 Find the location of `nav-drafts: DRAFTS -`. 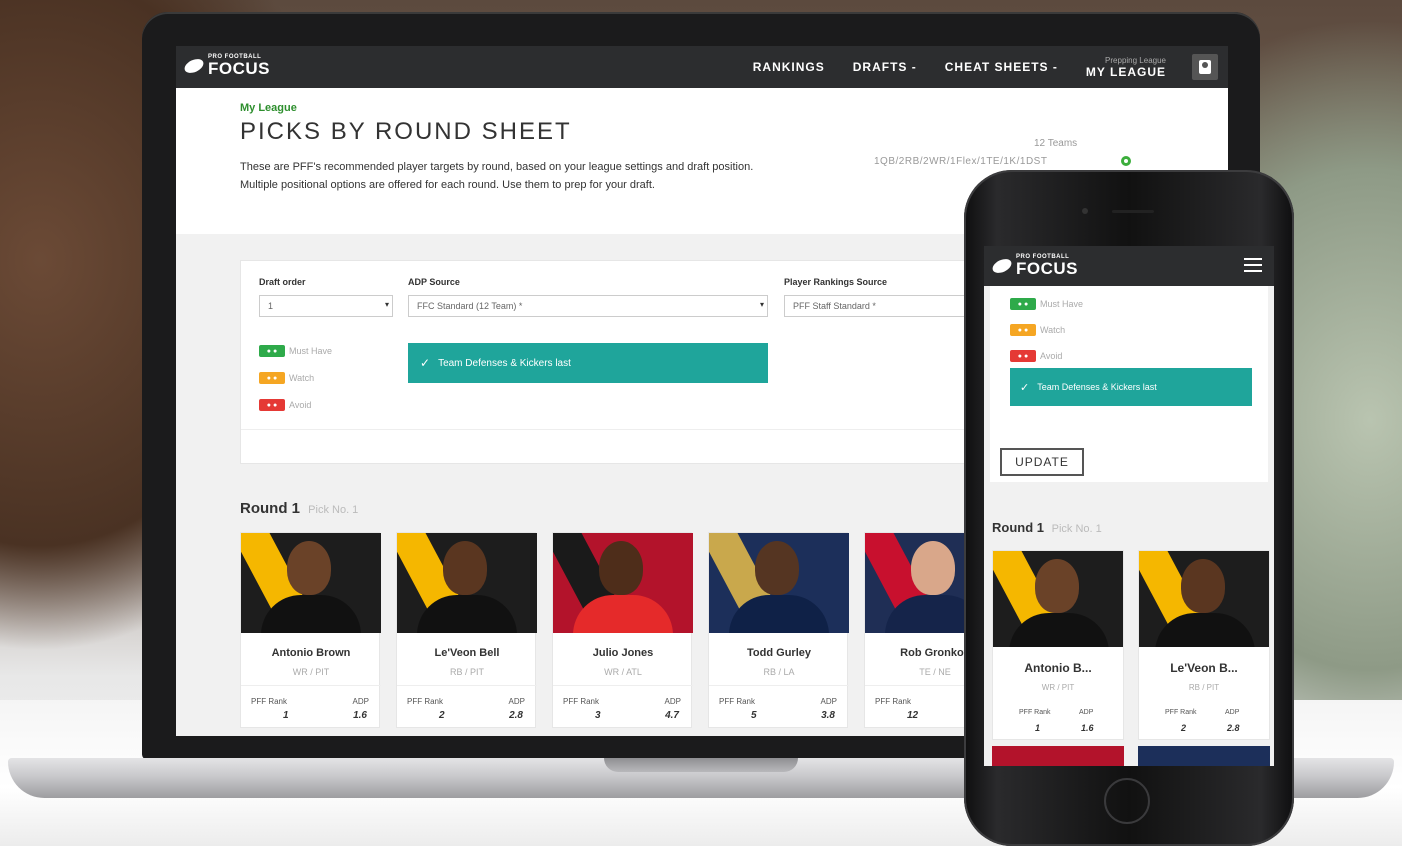

nav-drafts: DRAFTS - is located at coordinates (885, 67).